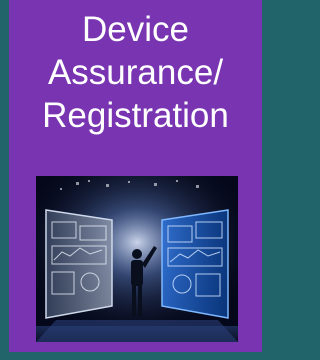  Describe the element at coordinates (135, 29) in the screenshot. I see `title-line-1: Device` at that location.